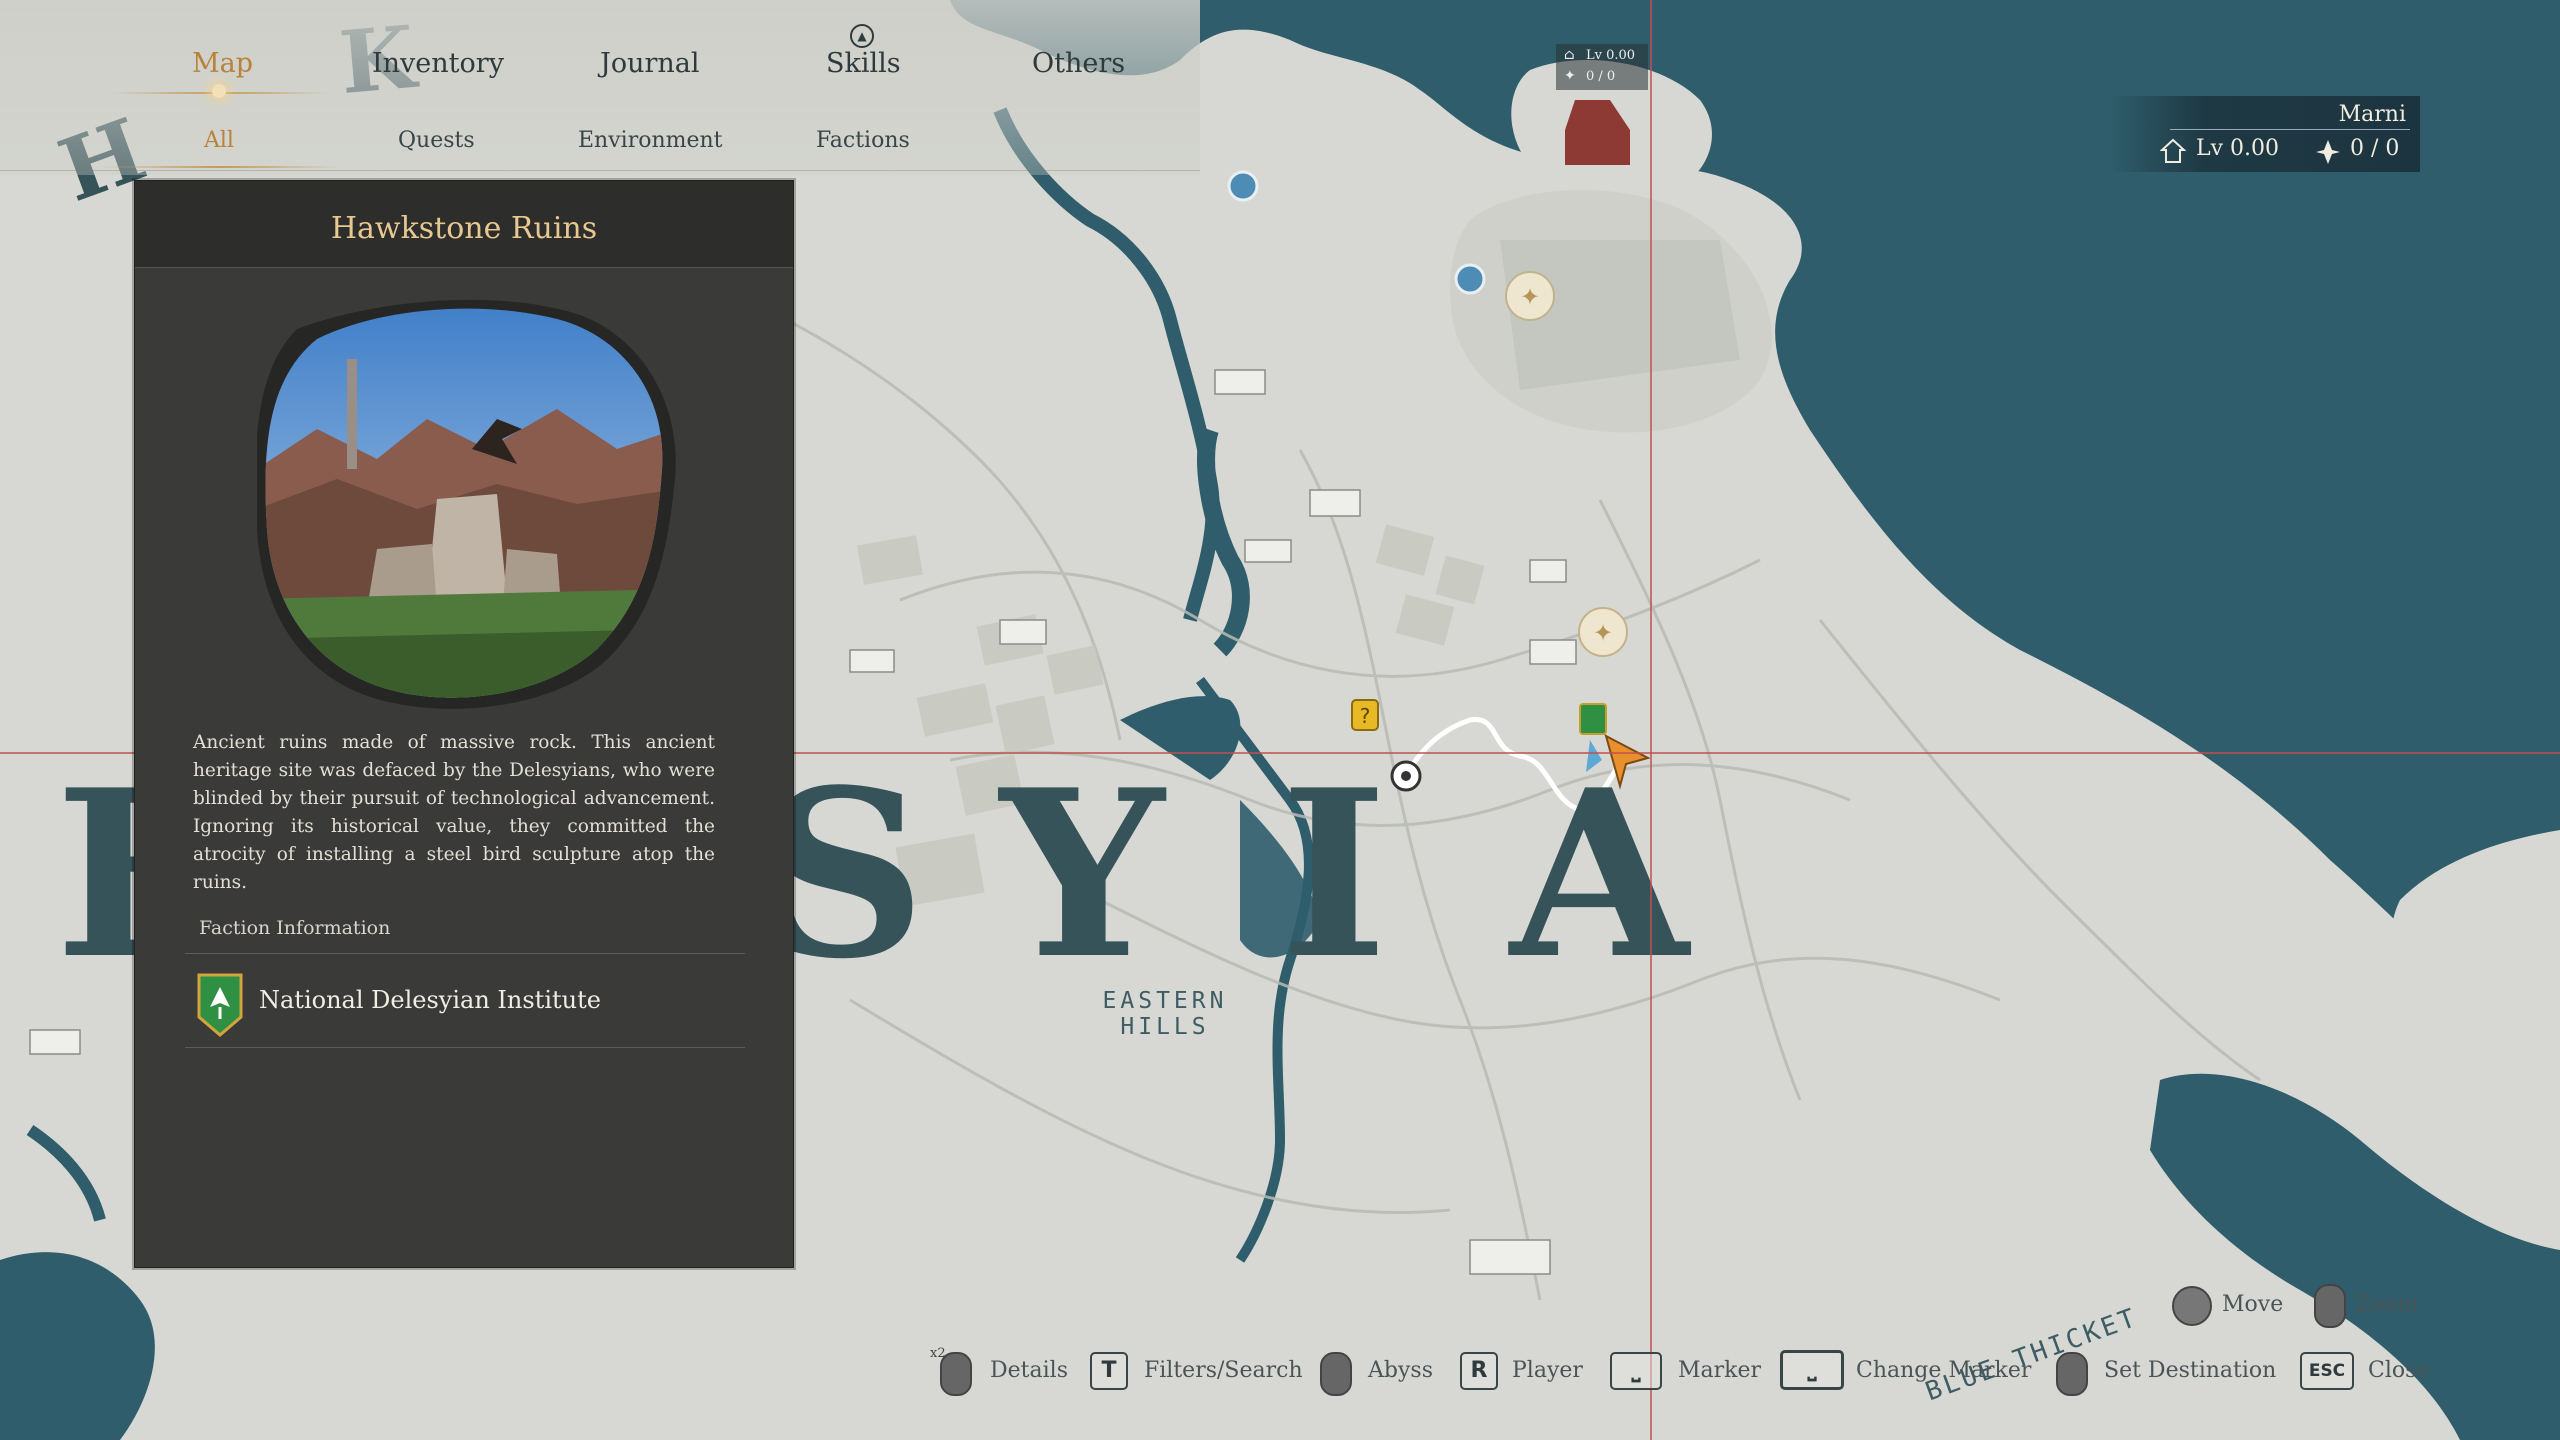 This screenshot has width=2560, height=1440. What do you see at coordinates (862, 36) in the screenshot?
I see `skills-alert-icon: ▲` at bounding box center [862, 36].